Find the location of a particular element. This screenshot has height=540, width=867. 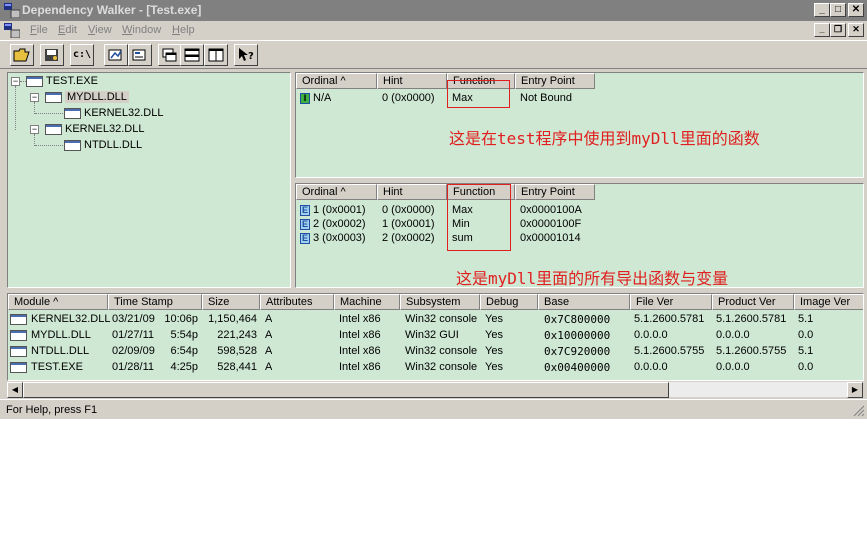

column-header-file-ver: File Ver is located at coordinates (671, 302).